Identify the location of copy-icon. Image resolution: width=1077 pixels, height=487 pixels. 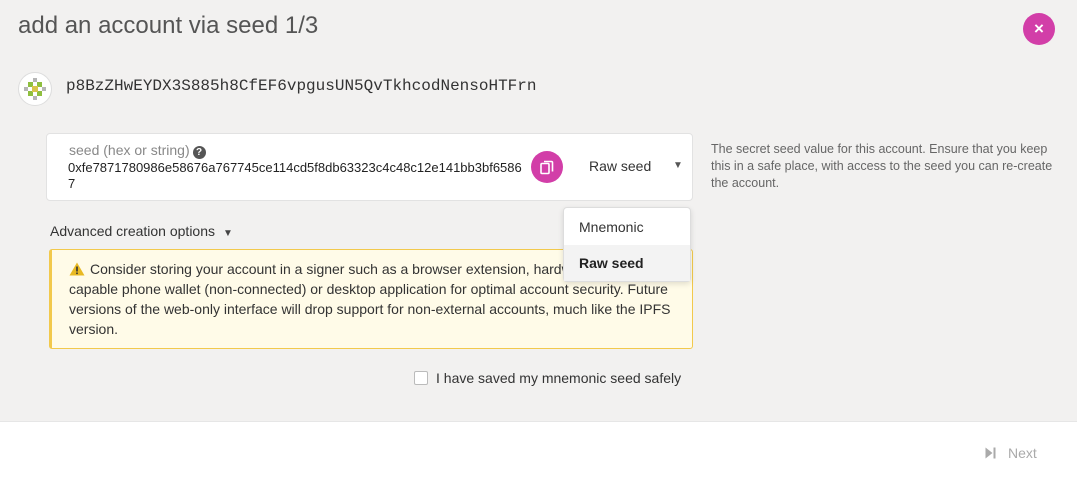
(547, 167).